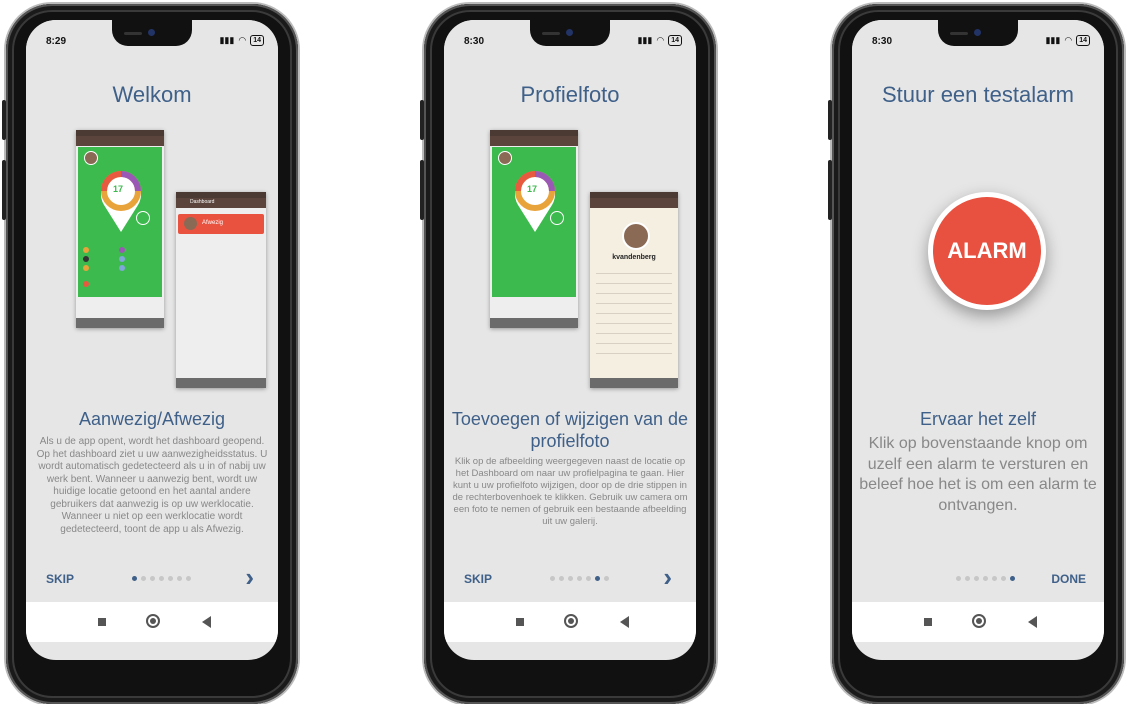  What do you see at coordinates (56, 41) in the screenshot?
I see `status-time: 8:29` at bounding box center [56, 41].